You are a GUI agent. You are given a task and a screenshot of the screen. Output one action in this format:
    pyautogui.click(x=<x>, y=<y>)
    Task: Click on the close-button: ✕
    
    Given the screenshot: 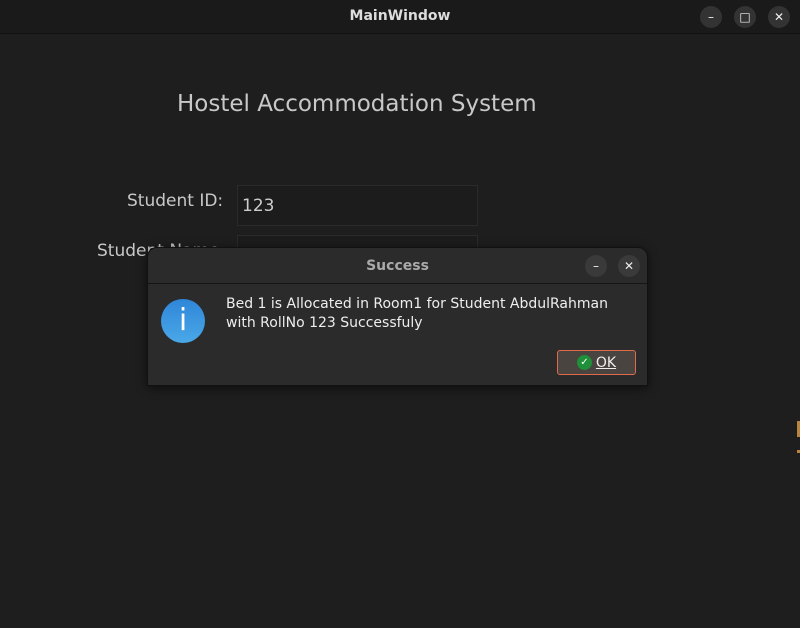 What is the action you would take?
    pyautogui.click(x=779, y=17)
    